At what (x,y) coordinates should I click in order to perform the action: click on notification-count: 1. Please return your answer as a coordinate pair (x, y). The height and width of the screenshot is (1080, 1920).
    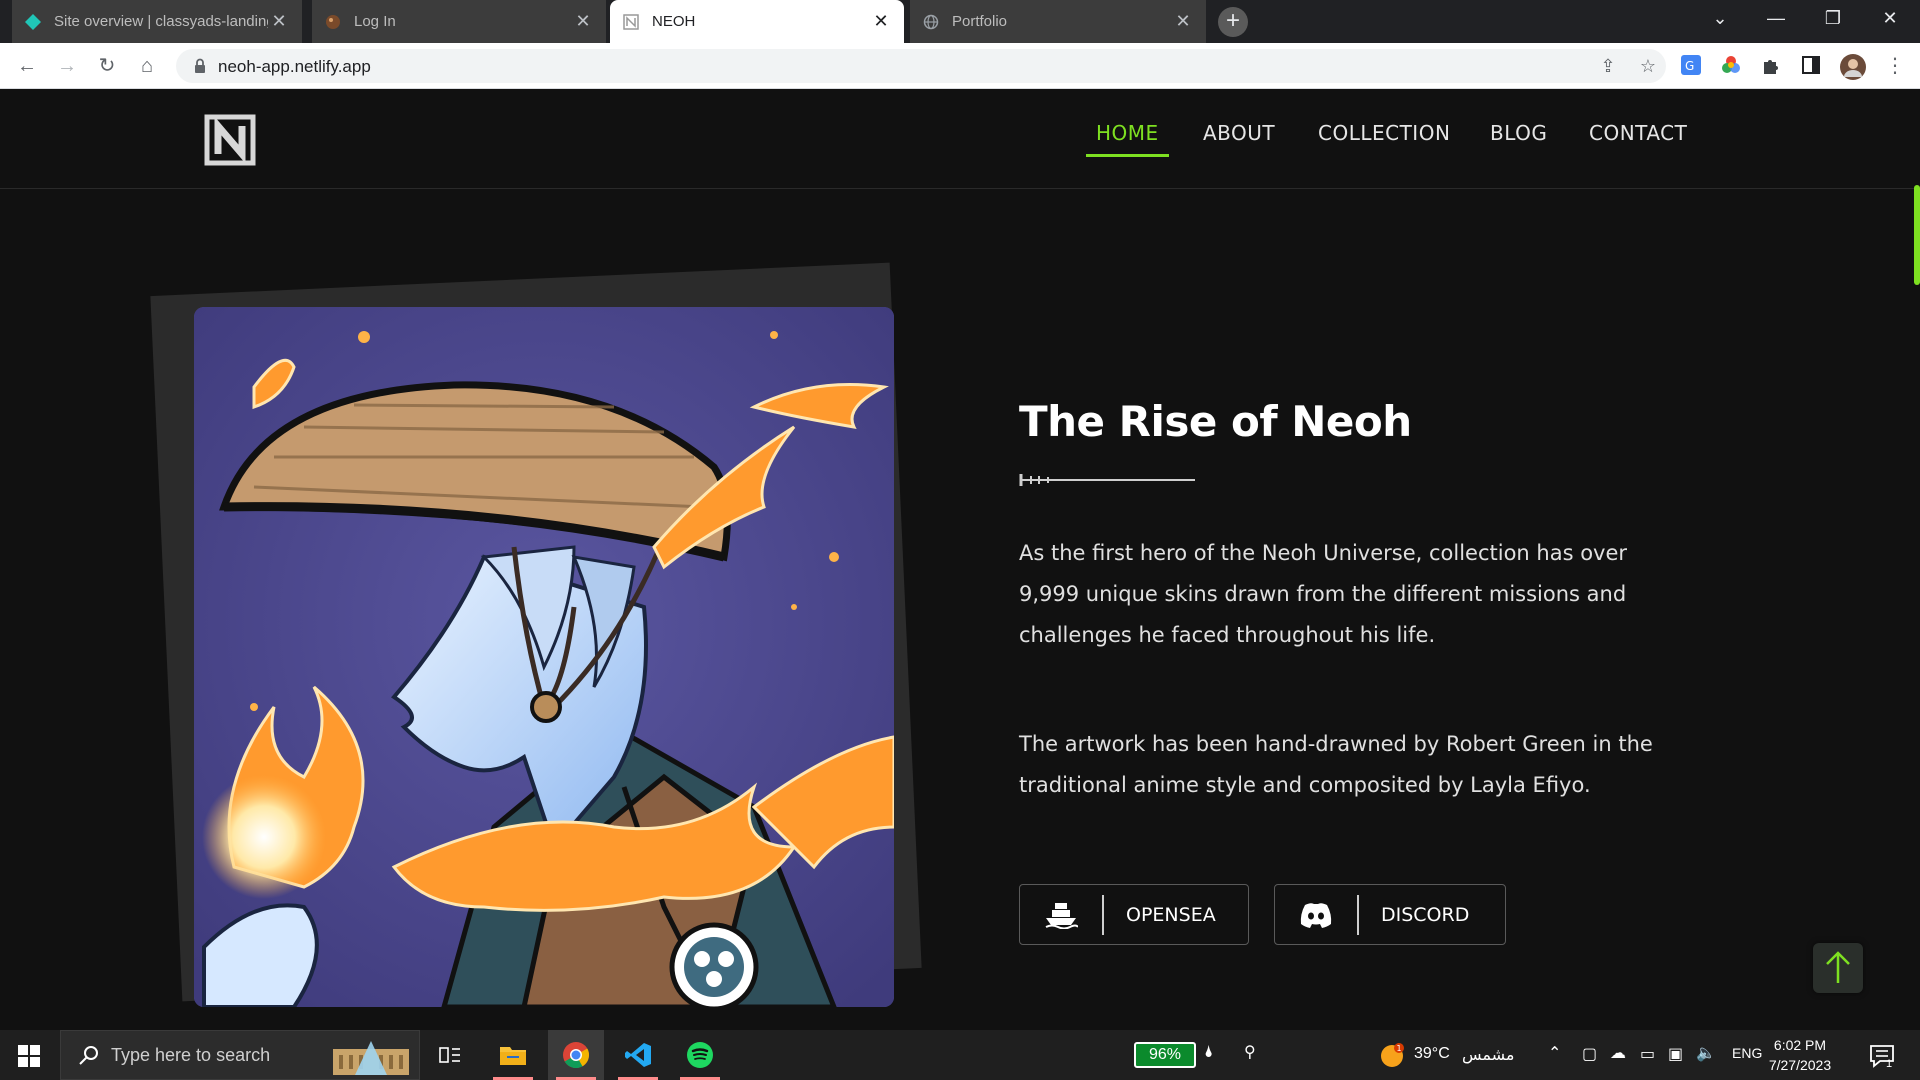
    Looking at the image, I should click on (1889, 1064).